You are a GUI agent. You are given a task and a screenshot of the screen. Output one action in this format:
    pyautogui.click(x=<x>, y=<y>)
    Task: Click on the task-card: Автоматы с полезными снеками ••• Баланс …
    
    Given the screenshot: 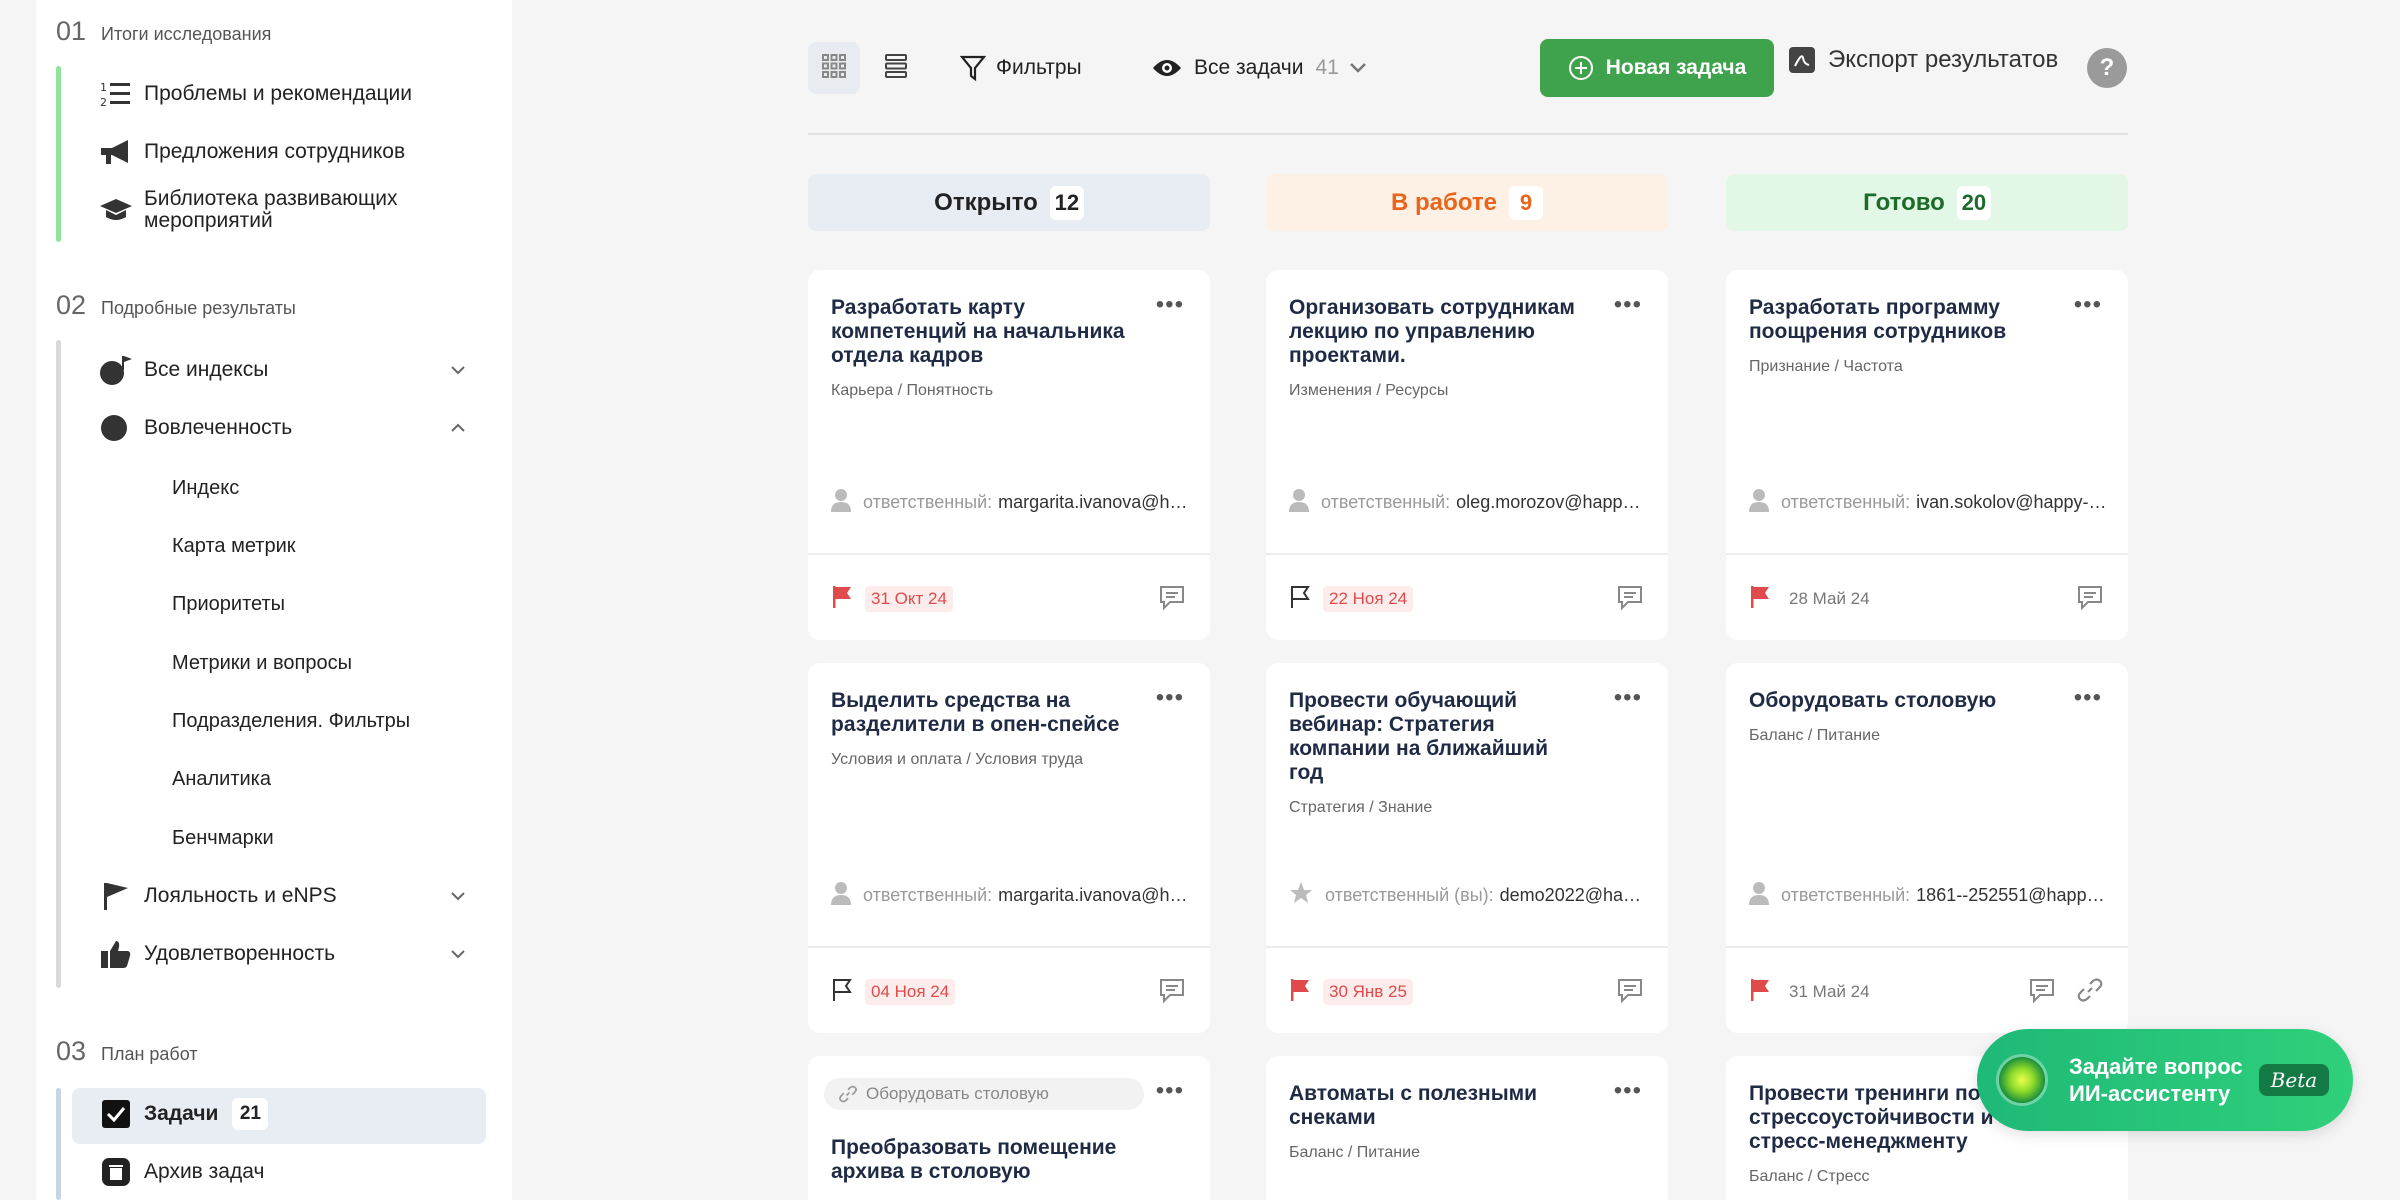 What is the action you would take?
    pyautogui.click(x=1467, y=1128)
    